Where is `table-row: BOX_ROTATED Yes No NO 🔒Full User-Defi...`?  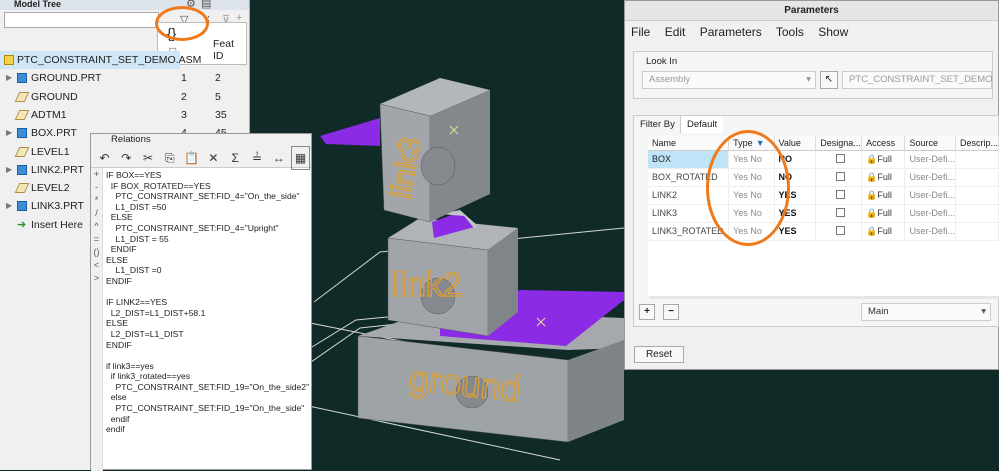 table-row: BOX_ROTATED Yes No NO 🔒Full User-Defi... is located at coordinates (823, 177).